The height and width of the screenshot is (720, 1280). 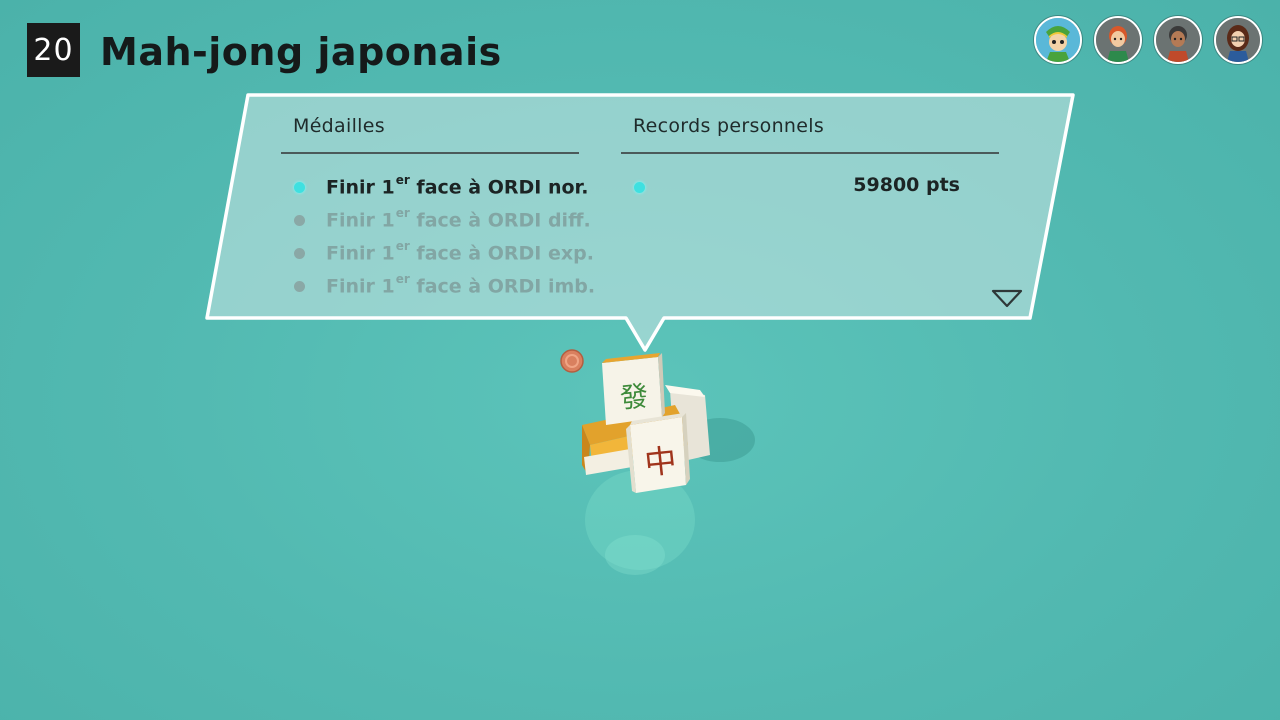 What do you see at coordinates (661, 461) in the screenshot?
I see `svg-text: 中` at bounding box center [661, 461].